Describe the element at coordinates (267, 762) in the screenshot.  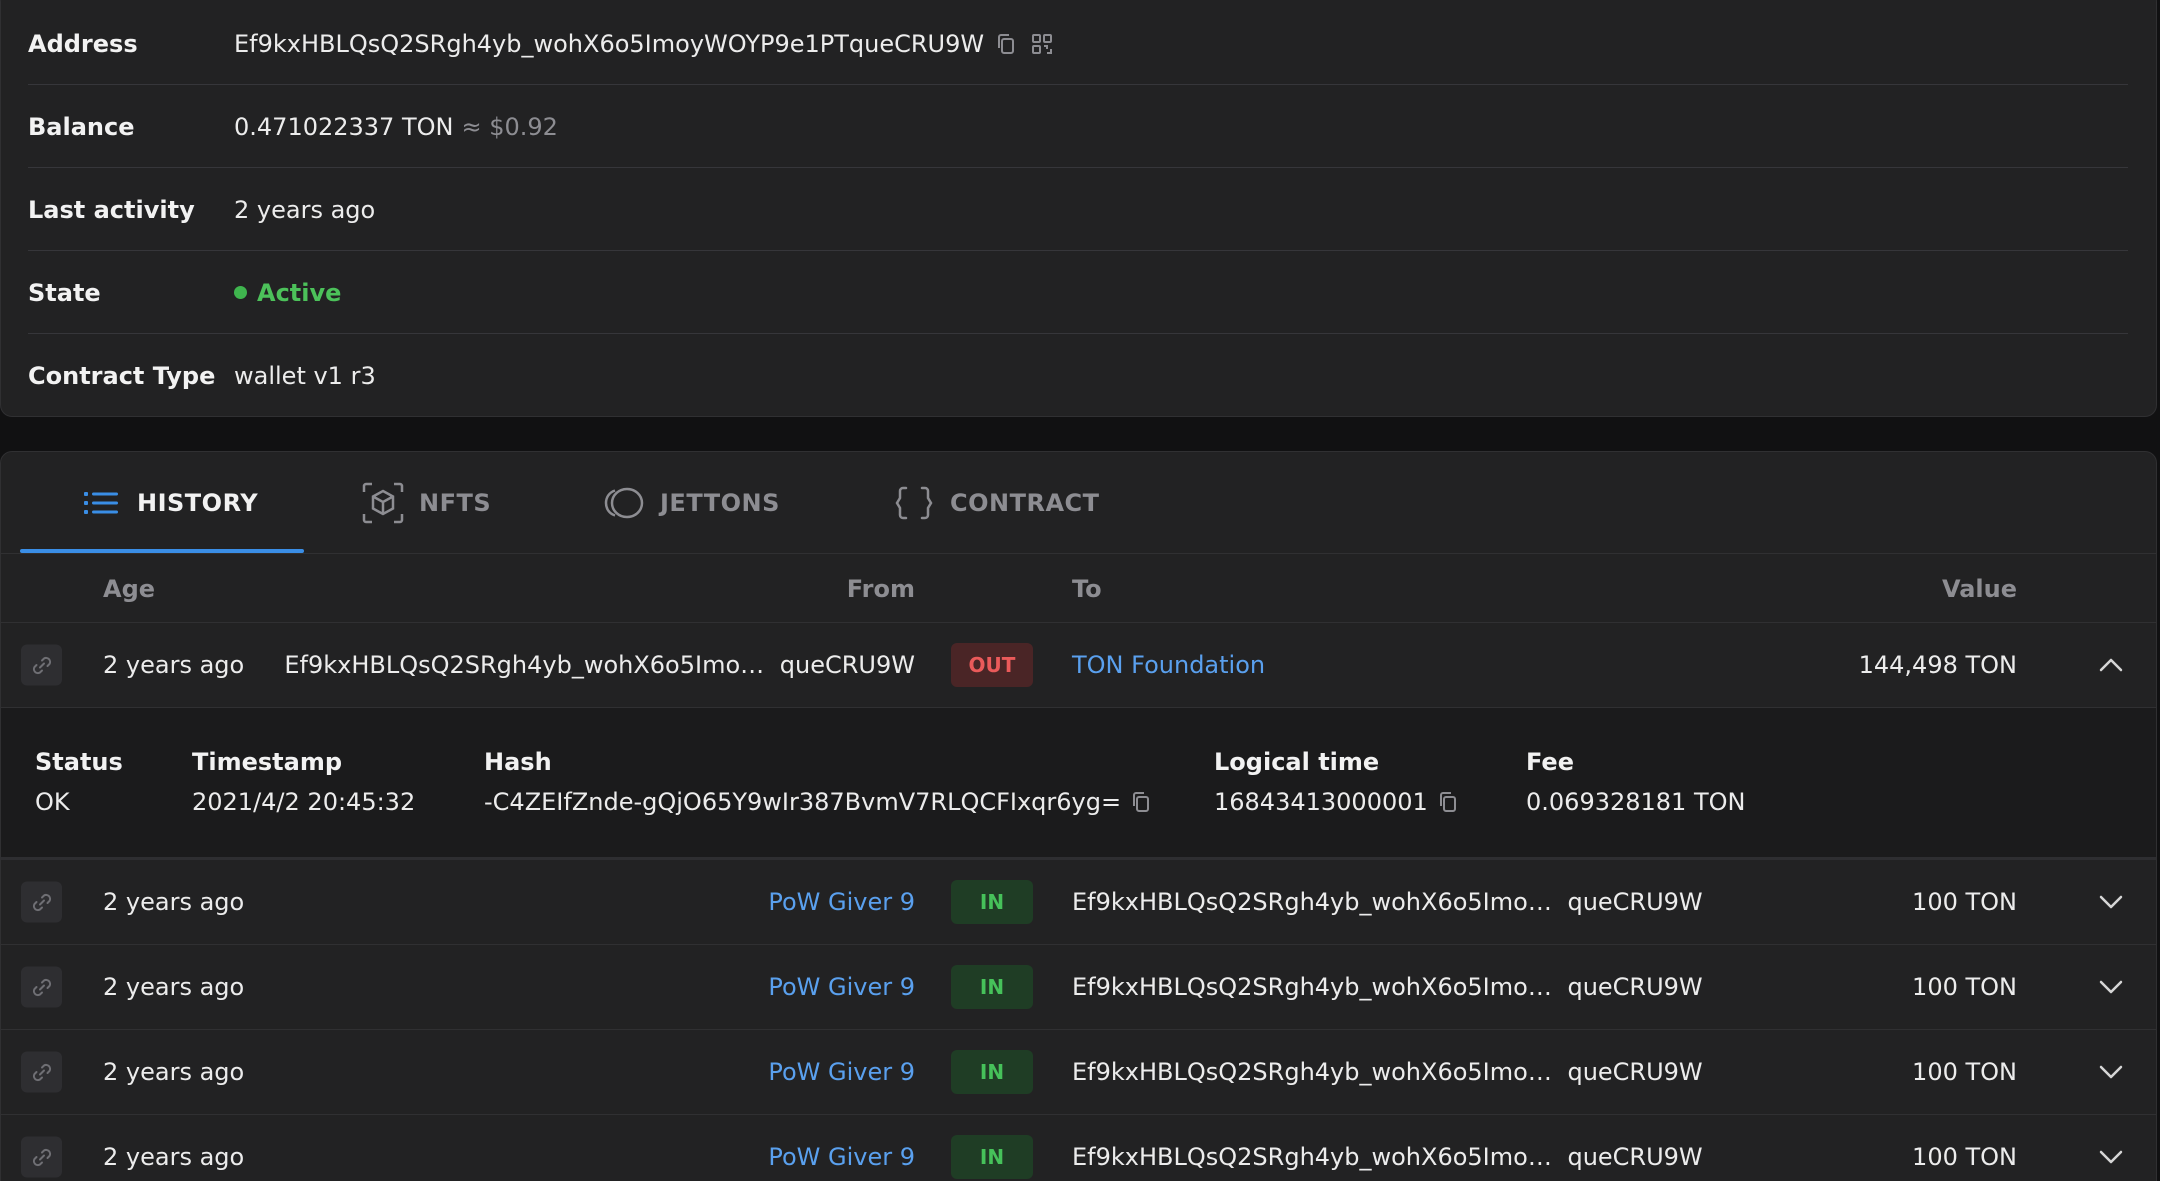
I see `timestamp-label: Timestamp` at that location.